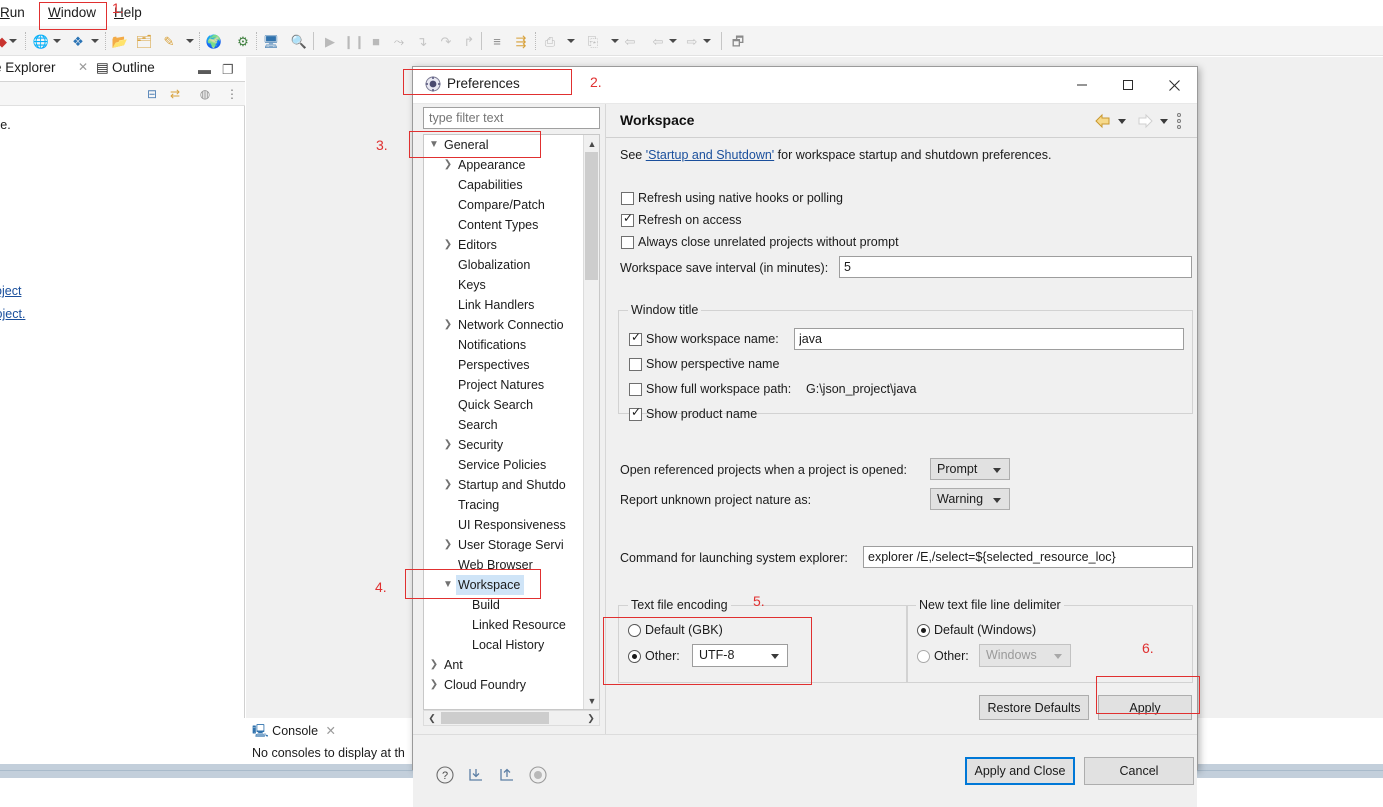 The height and width of the screenshot is (807, 1383). Describe the element at coordinates (205, 94) in the screenshot. I see `view-filter-icon: ◍` at that location.